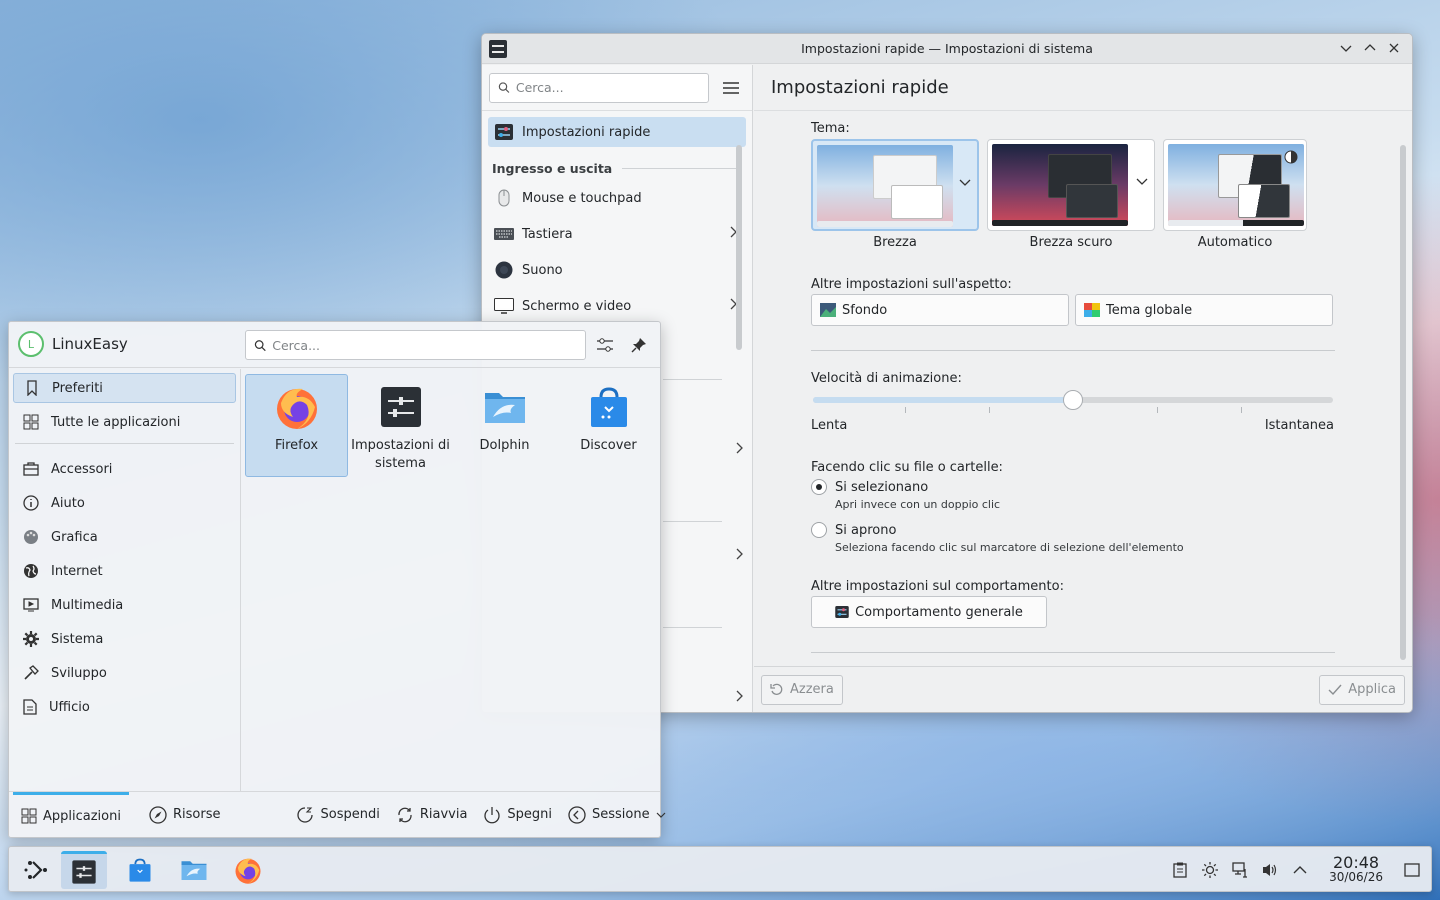 This screenshot has width=1440, height=900. Describe the element at coordinates (605, 345) in the screenshot. I see `configure-icon` at that location.